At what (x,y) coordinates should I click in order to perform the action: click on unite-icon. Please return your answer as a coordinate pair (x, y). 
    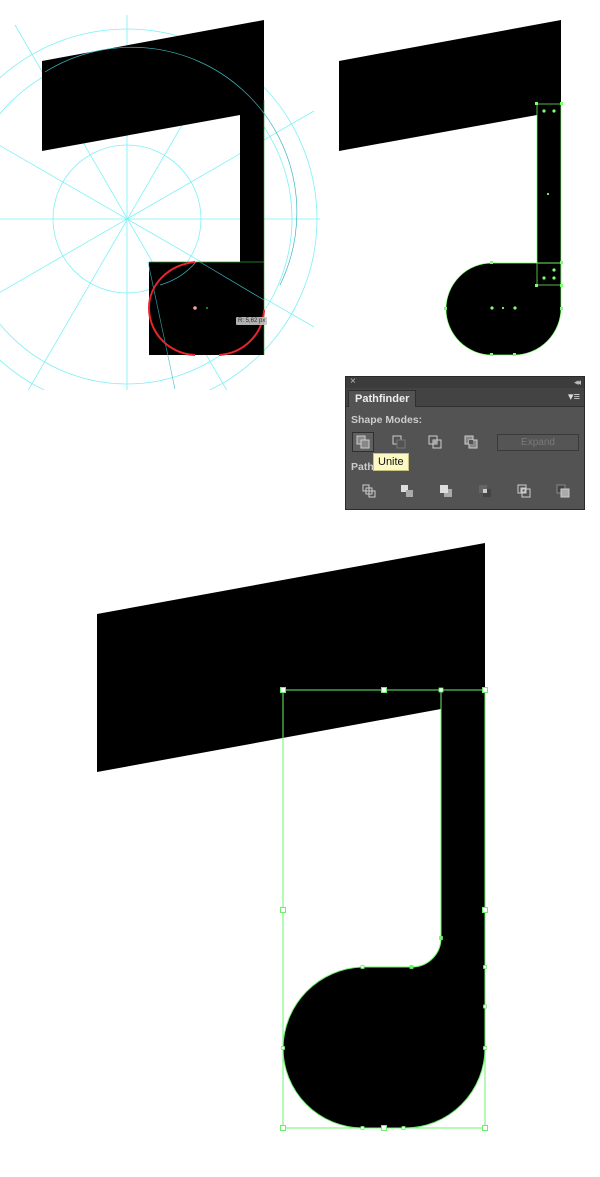
    Looking at the image, I should click on (363, 442).